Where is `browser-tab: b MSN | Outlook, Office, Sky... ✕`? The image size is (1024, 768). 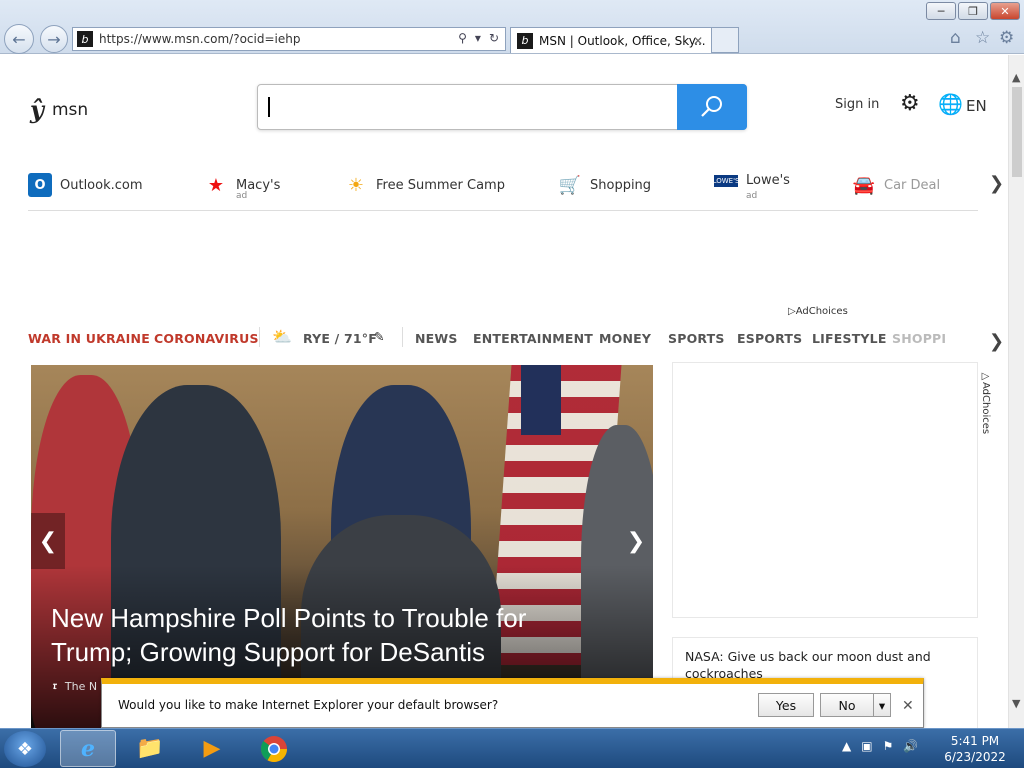
browser-tab: b MSN | Outlook, Office, Sky... ✕ is located at coordinates (611, 40).